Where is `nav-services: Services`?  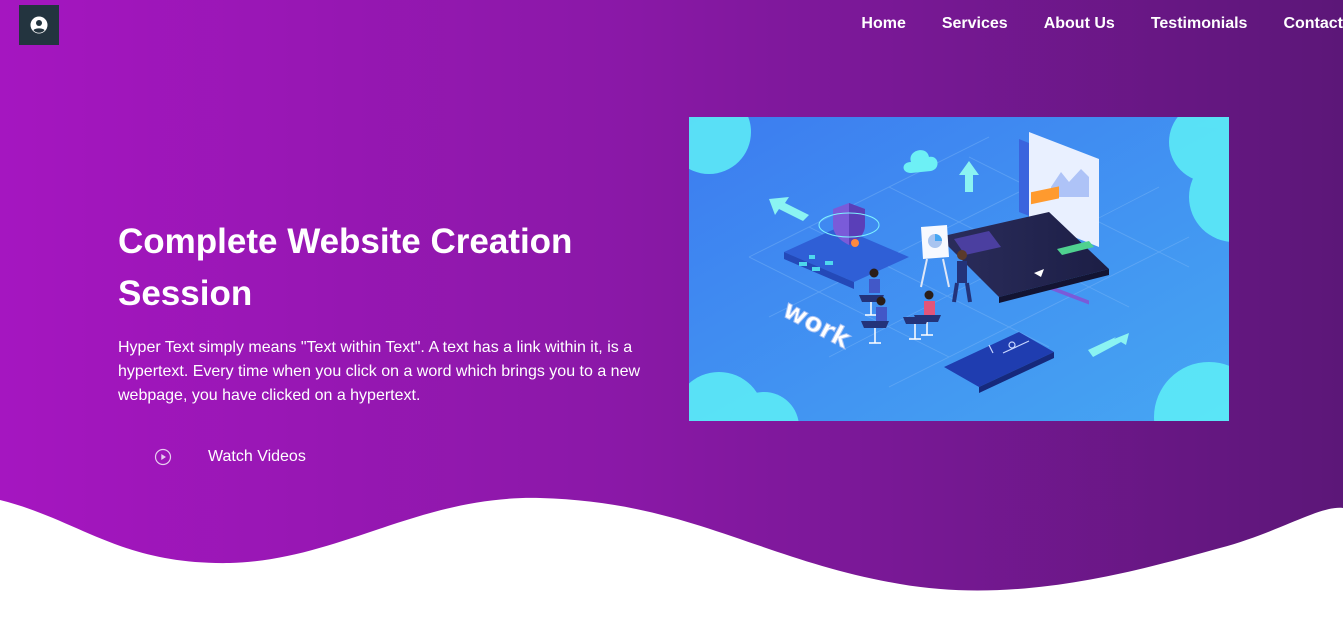 nav-services: Services is located at coordinates (957, 24).